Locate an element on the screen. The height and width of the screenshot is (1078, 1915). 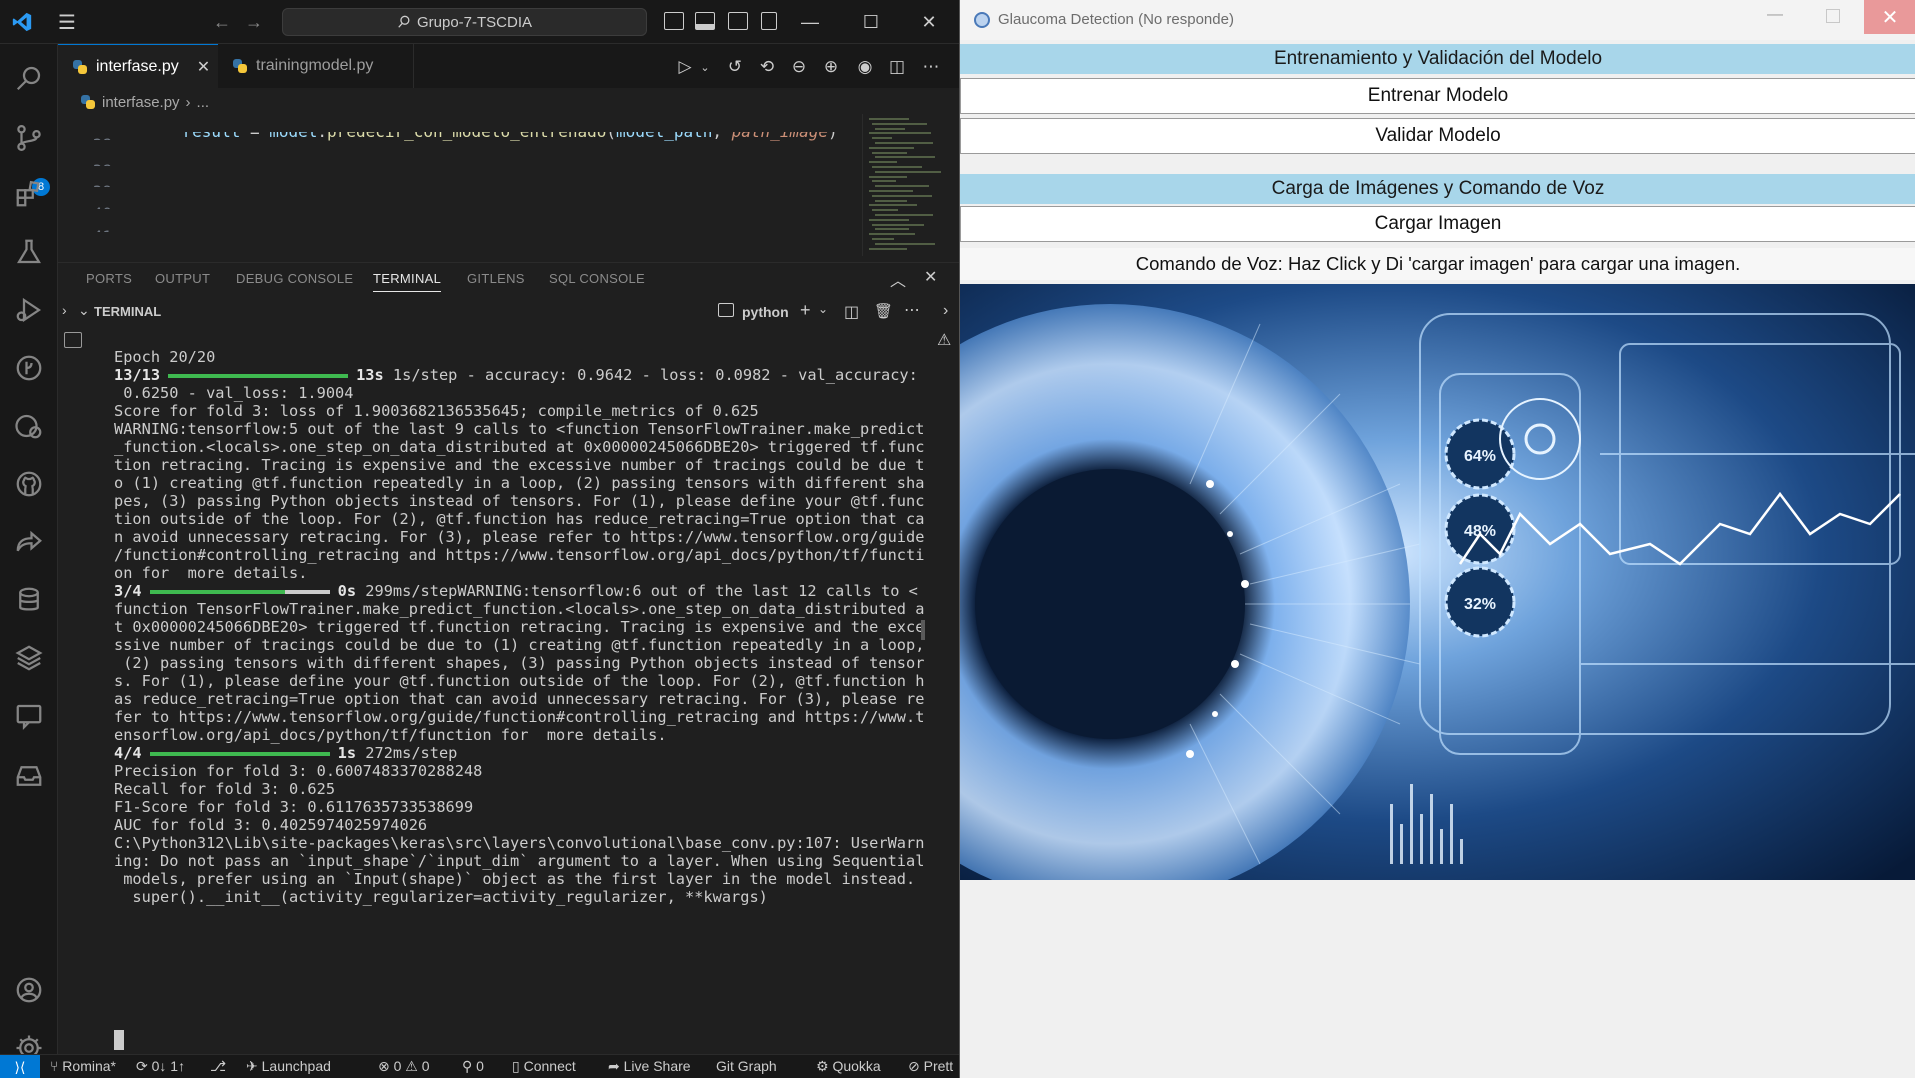
tab-interfase-py: interfase.py ✕ is located at coordinates (138, 66).